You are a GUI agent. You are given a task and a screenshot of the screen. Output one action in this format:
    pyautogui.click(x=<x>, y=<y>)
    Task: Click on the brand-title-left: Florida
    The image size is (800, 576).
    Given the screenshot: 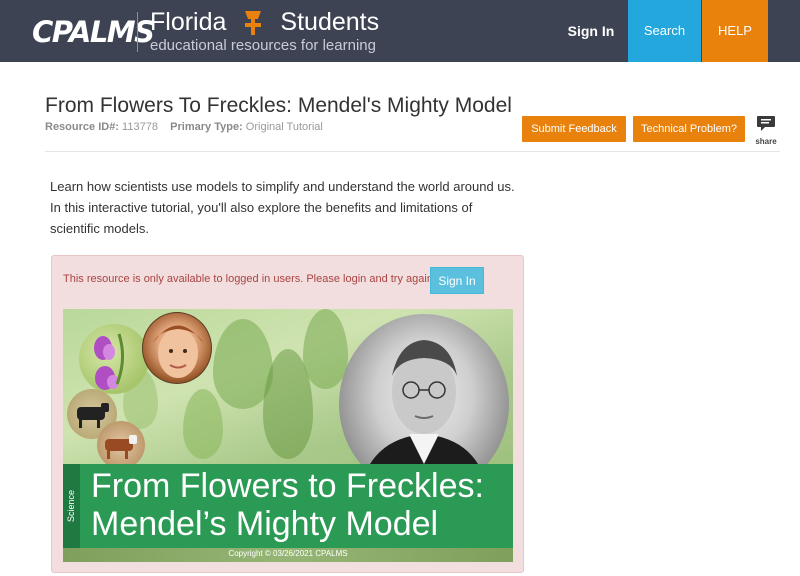 What is the action you would take?
    pyautogui.click(x=188, y=22)
    